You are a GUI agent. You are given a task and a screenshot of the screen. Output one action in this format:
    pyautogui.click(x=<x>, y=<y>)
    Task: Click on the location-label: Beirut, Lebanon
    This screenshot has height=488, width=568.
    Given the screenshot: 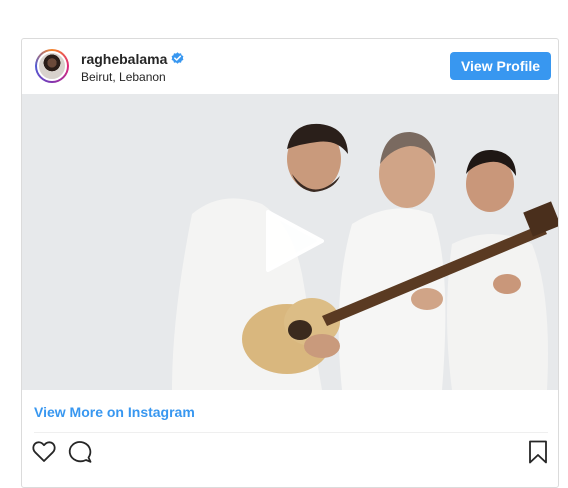 What is the action you would take?
    pyautogui.click(x=123, y=77)
    